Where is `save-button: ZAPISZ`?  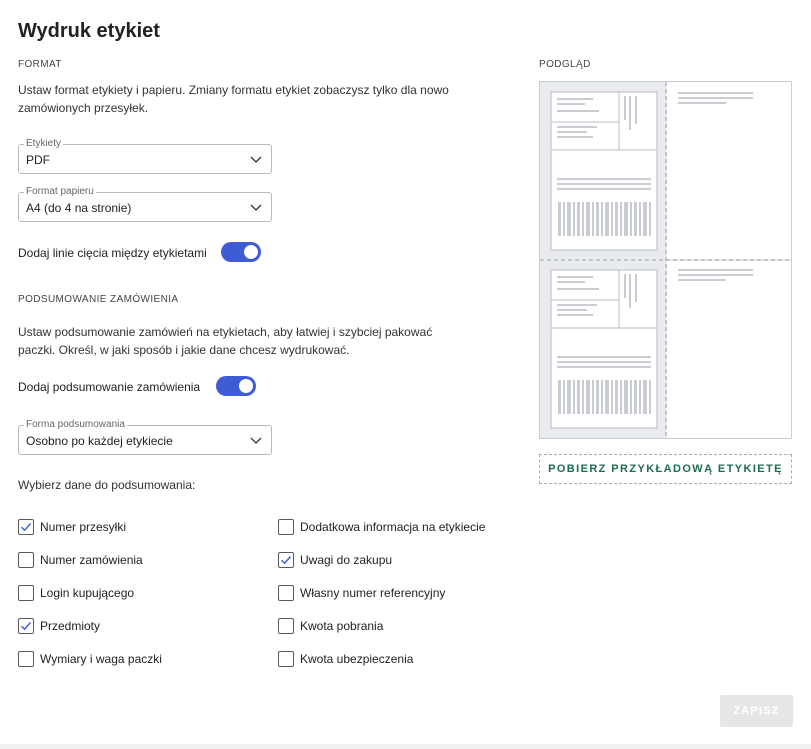
save-button: ZAPISZ is located at coordinates (756, 711).